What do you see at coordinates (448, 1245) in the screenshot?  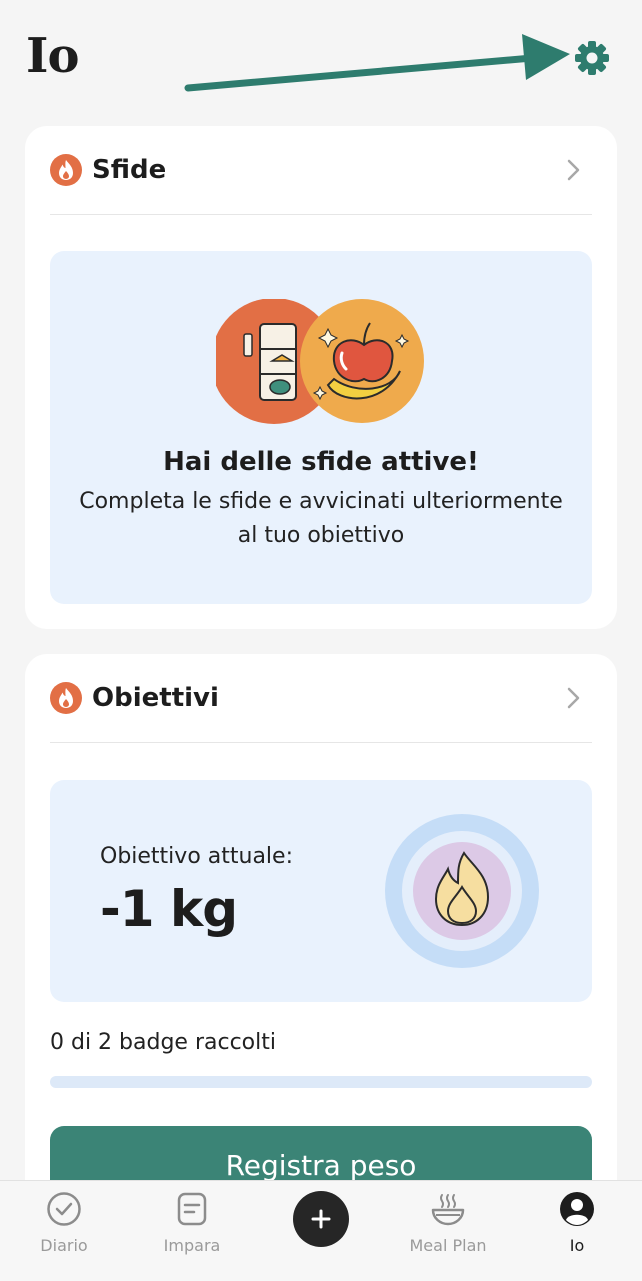 I see `tab-label: Meal Plan` at bounding box center [448, 1245].